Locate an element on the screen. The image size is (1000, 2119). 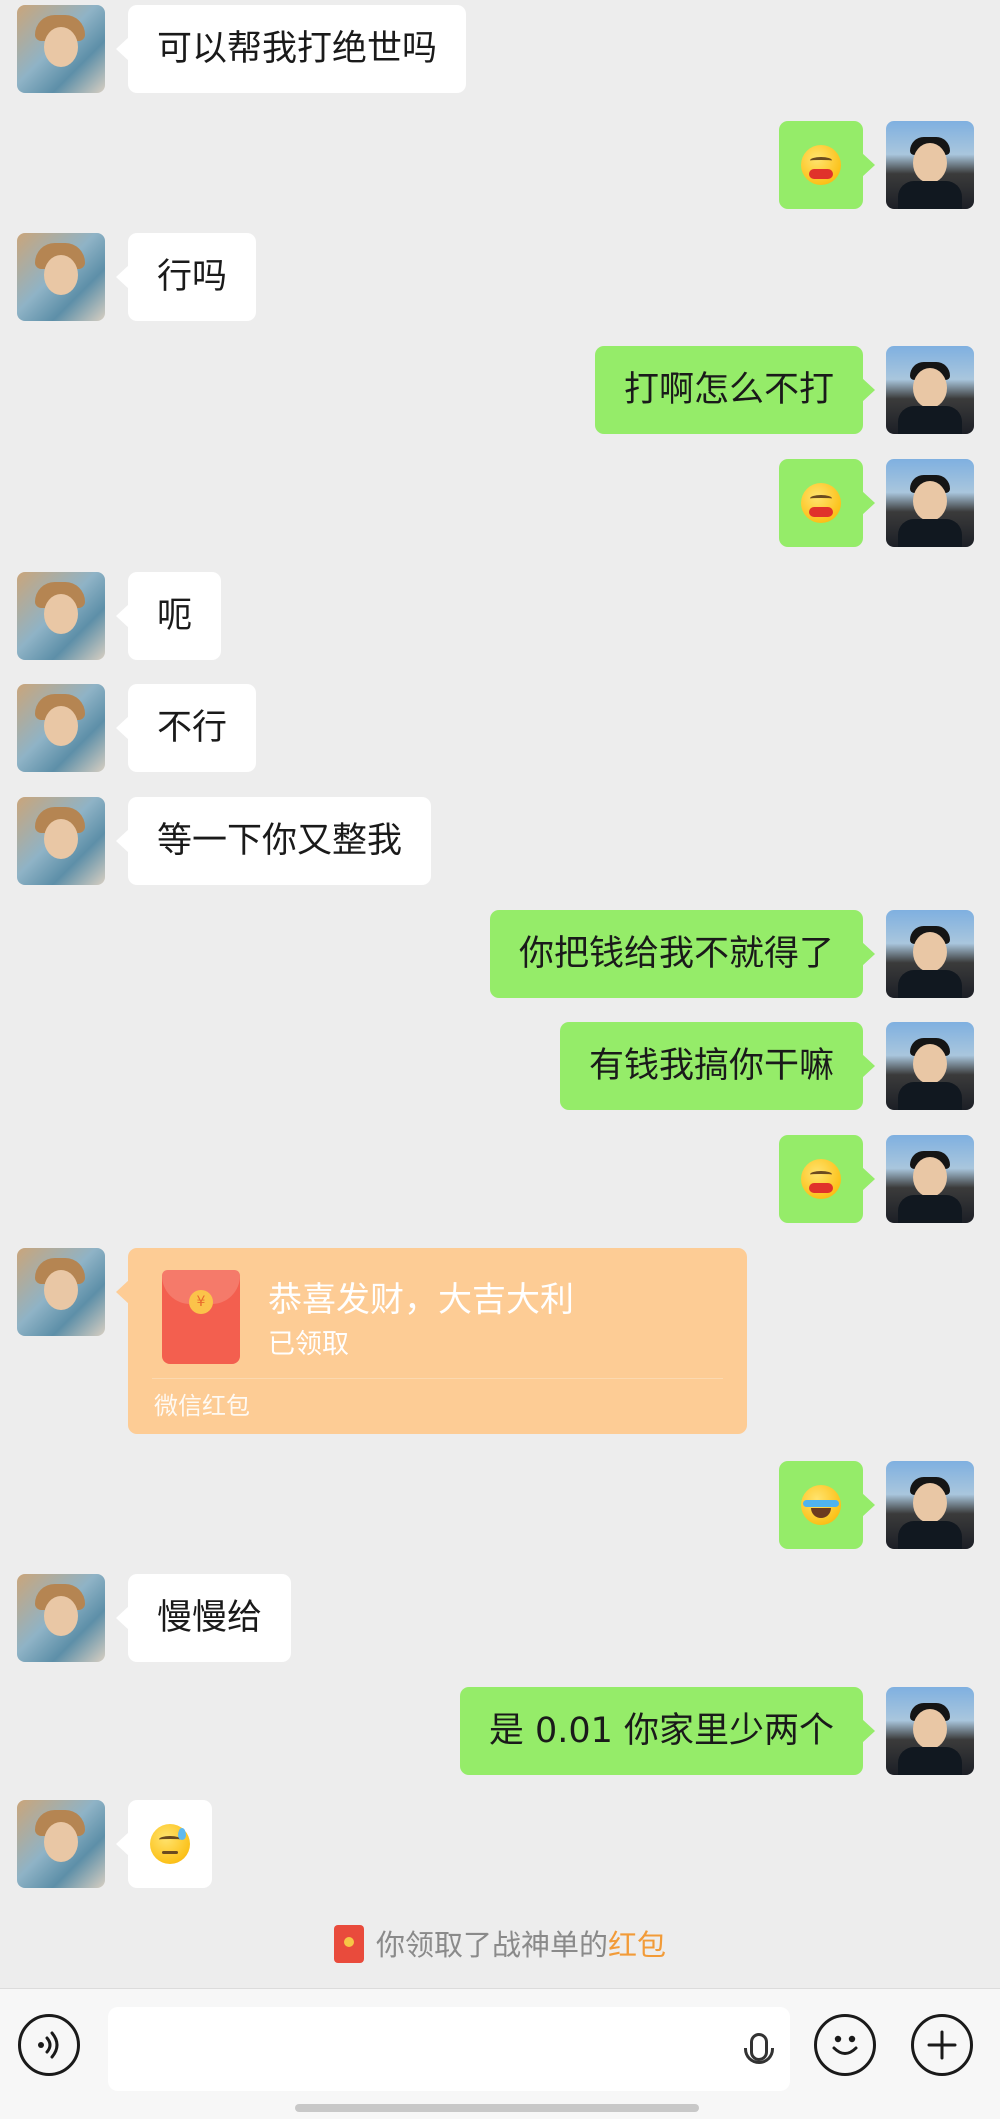
message-bubble: 呃 is located at coordinates (168, 616).